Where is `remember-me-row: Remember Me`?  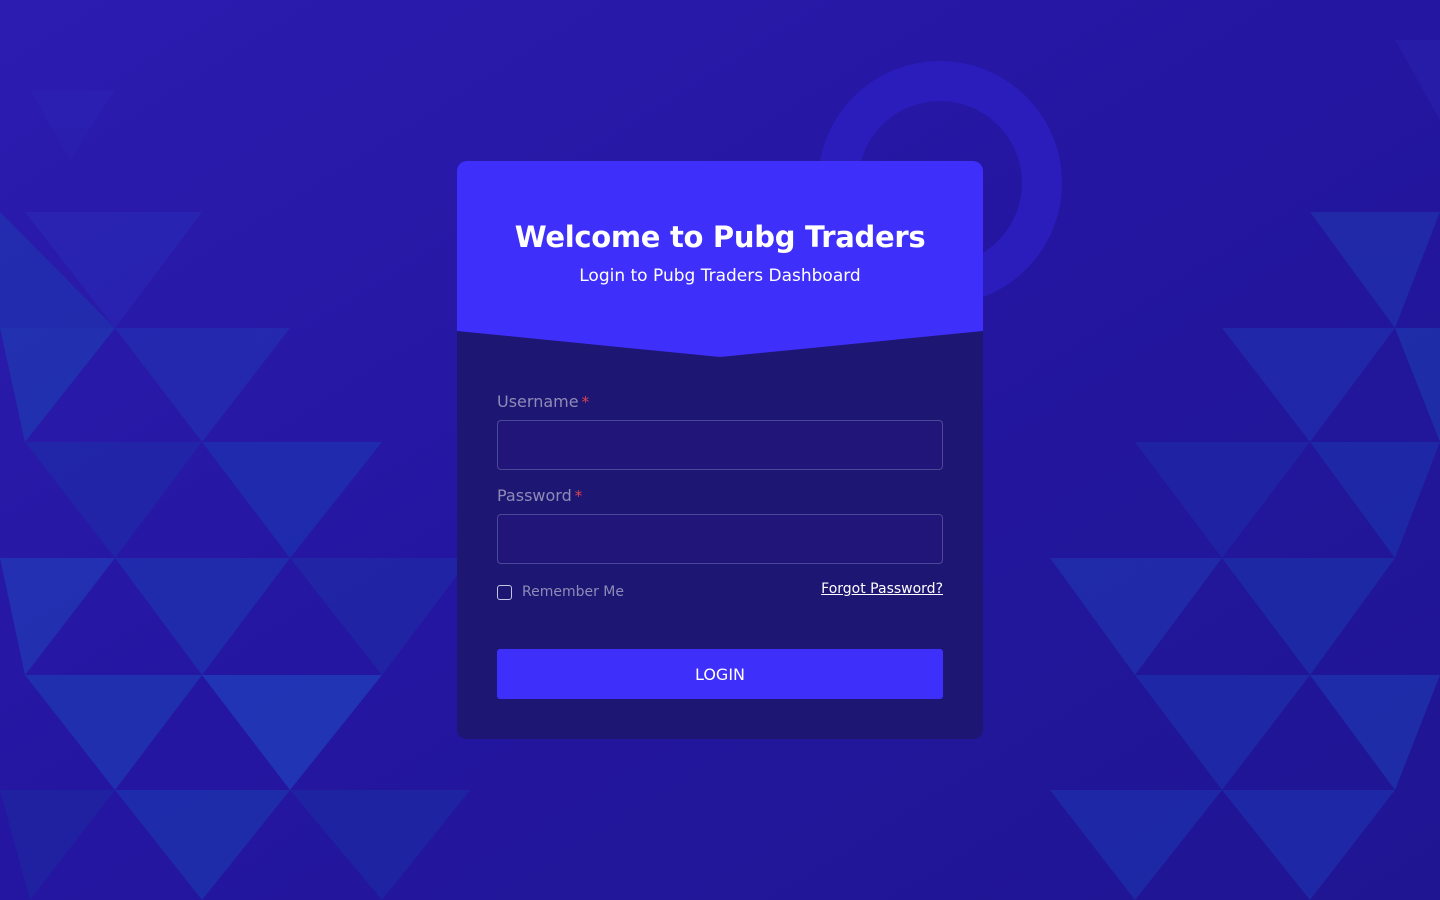 remember-me-row: Remember Me is located at coordinates (560, 592).